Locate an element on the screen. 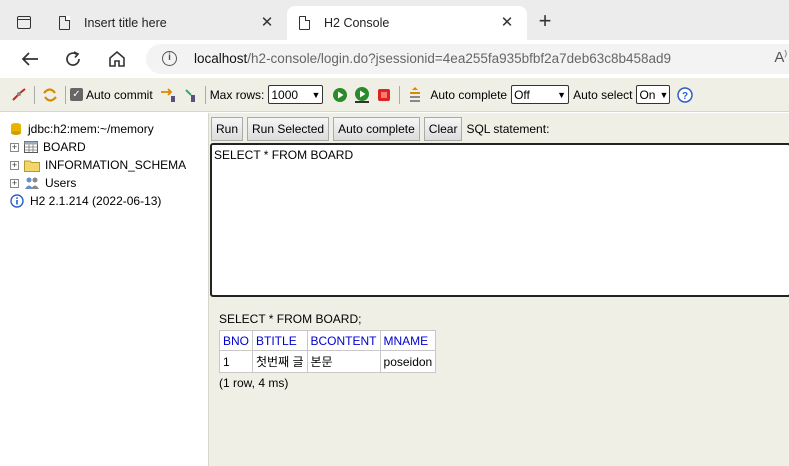 The width and height of the screenshot is (789, 466). auto-commit-checkbox: ✓ is located at coordinates (76, 94).